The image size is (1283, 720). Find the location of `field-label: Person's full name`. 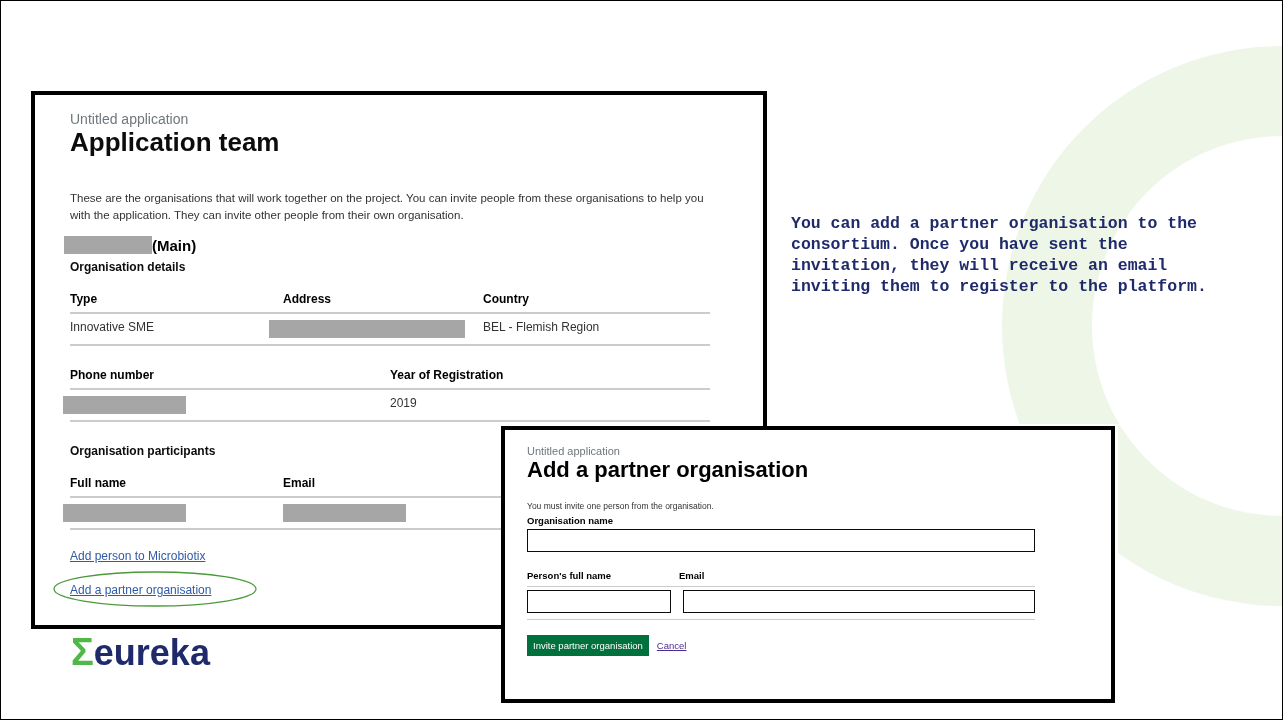

field-label: Person's full name is located at coordinates (569, 575).